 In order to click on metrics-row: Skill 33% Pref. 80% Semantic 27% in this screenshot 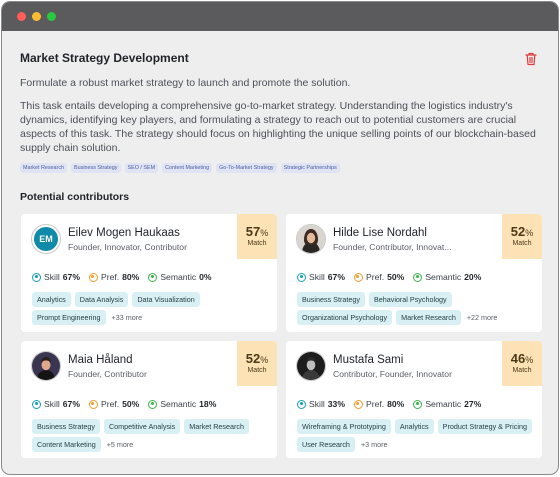, I will do `click(389, 404)`.